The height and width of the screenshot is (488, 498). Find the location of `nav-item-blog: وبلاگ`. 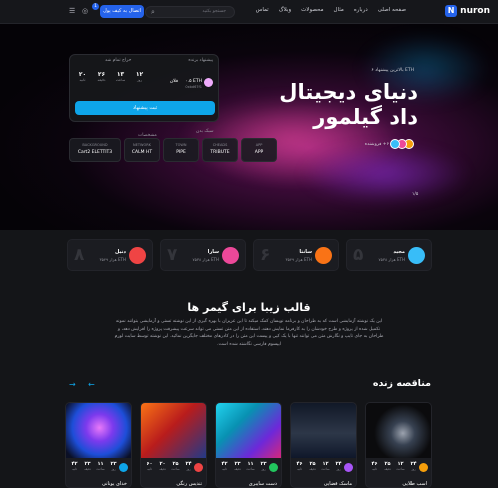

nav-item-blog: وبلاگ is located at coordinates (285, 10).